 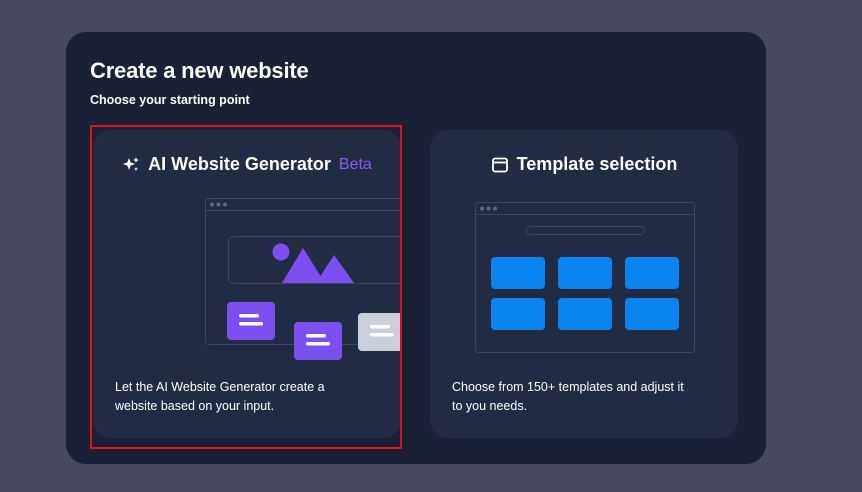 What do you see at coordinates (199, 70) in the screenshot?
I see `dialog-title: Create a new website` at bounding box center [199, 70].